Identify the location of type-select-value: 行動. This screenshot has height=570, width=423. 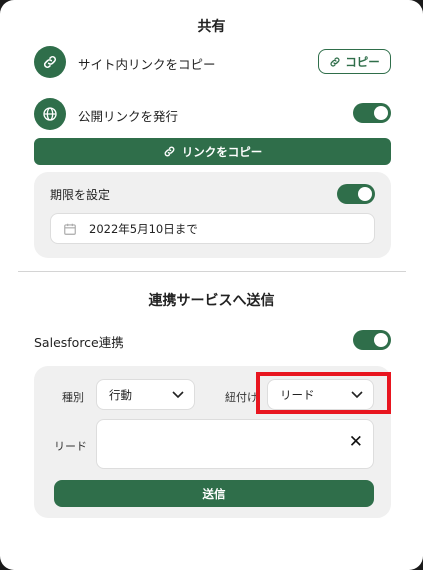
(120, 394).